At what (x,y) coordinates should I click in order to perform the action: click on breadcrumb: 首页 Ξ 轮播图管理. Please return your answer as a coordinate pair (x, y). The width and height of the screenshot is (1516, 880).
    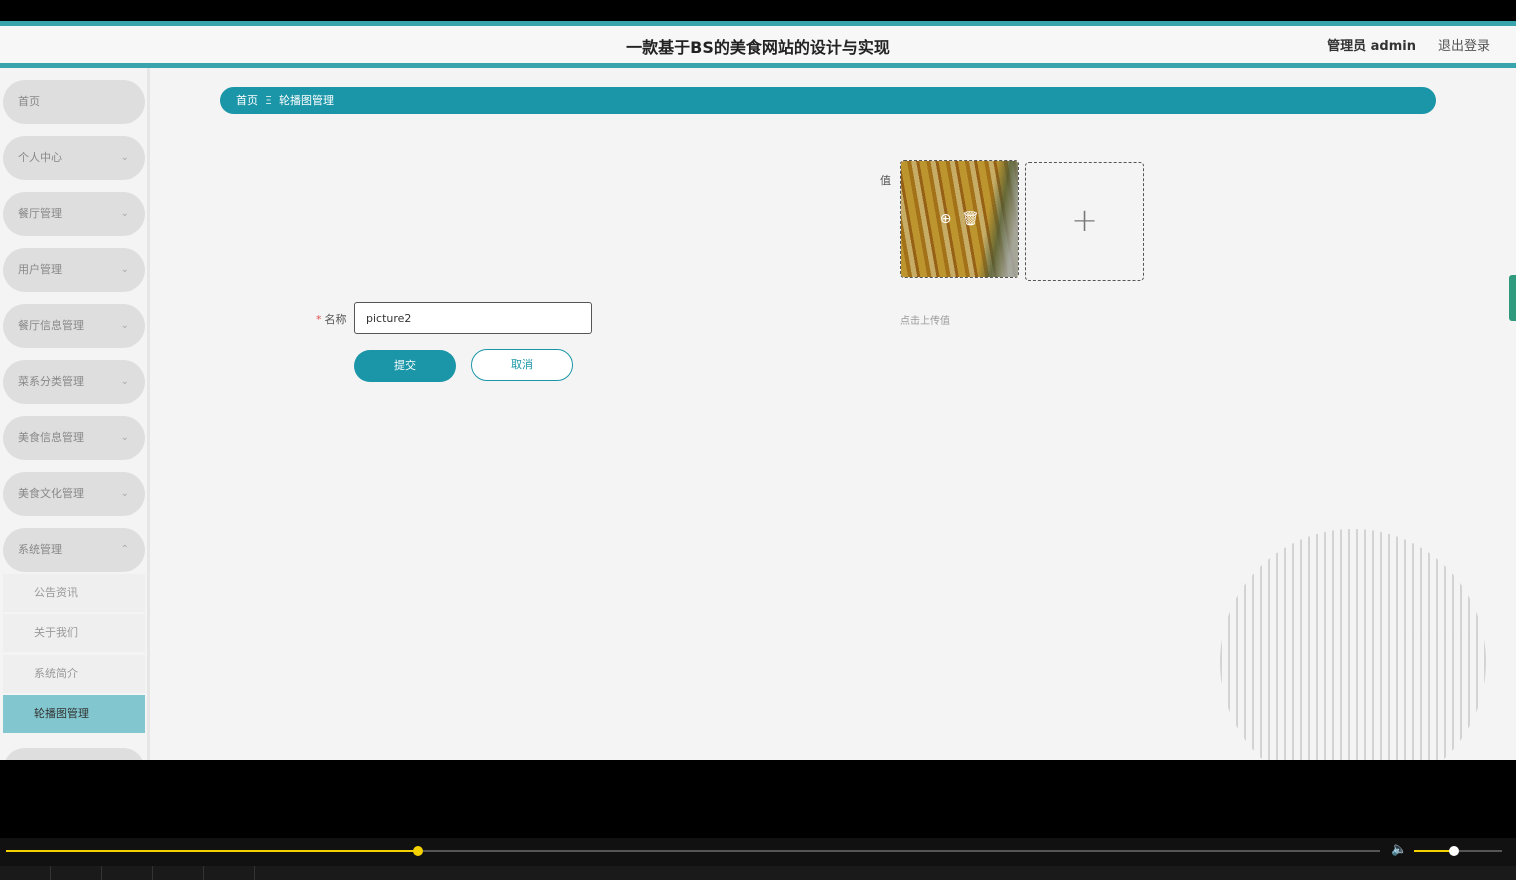
    Looking at the image, I should click on (828, 100).